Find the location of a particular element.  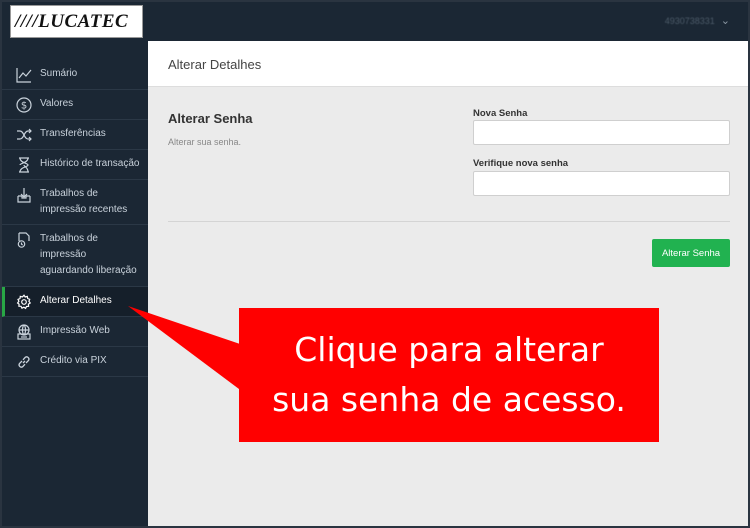

sidebar-item-label: Alterar Detalhes is located at coordinates (76, 300).